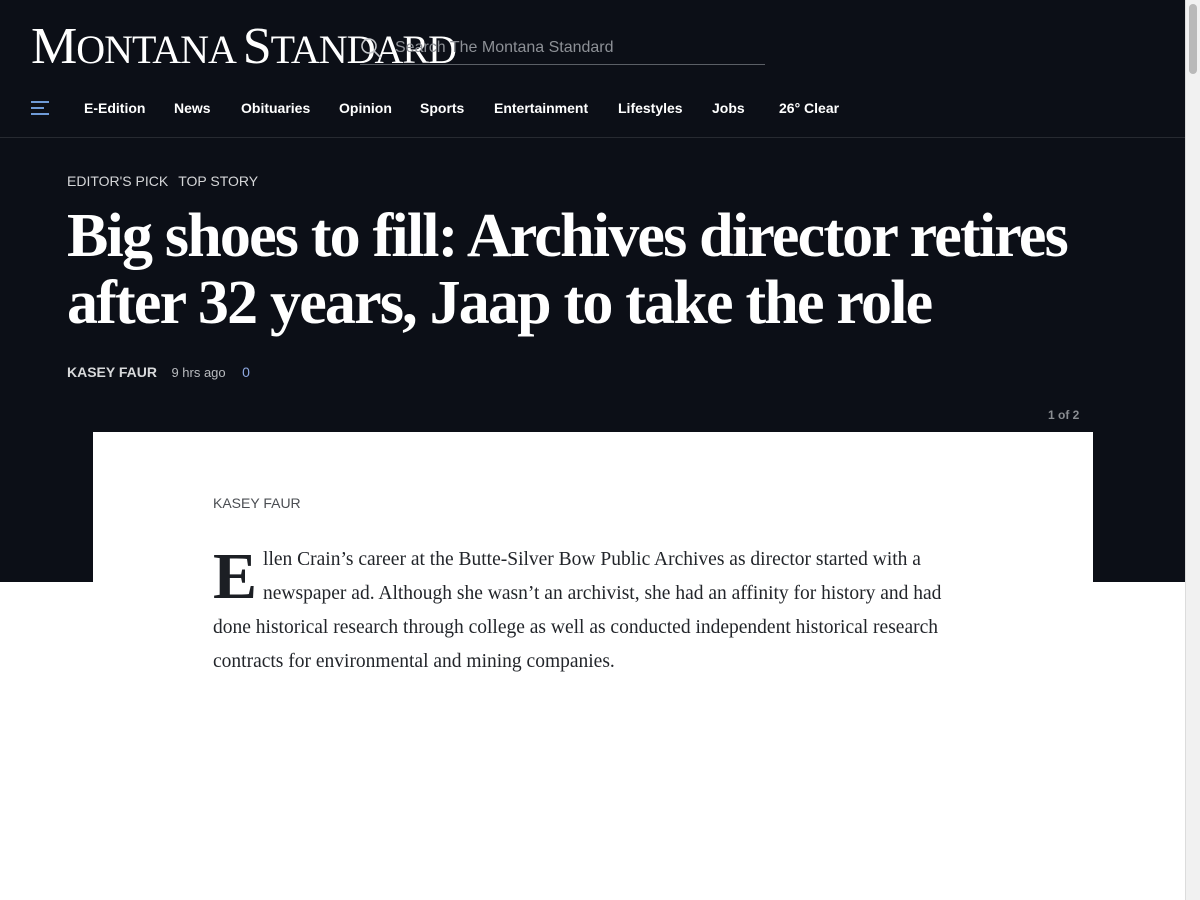 The width and height of the screenshot is (1200, 900). I want to click on search-input, so click(575, 48).